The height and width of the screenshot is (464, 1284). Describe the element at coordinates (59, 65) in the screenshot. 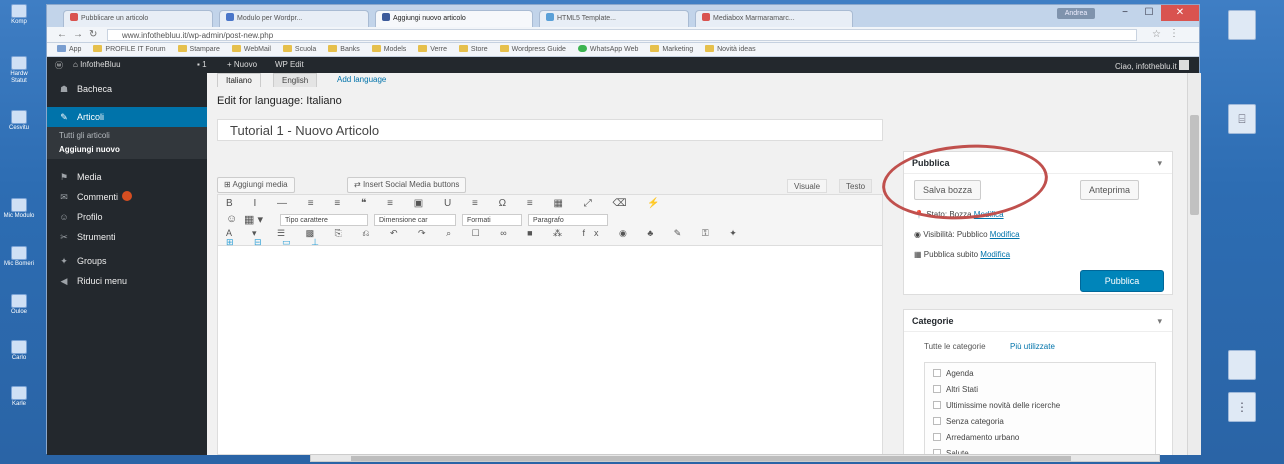

I see `wordpress-logo-icon: ⓦ` at that location.